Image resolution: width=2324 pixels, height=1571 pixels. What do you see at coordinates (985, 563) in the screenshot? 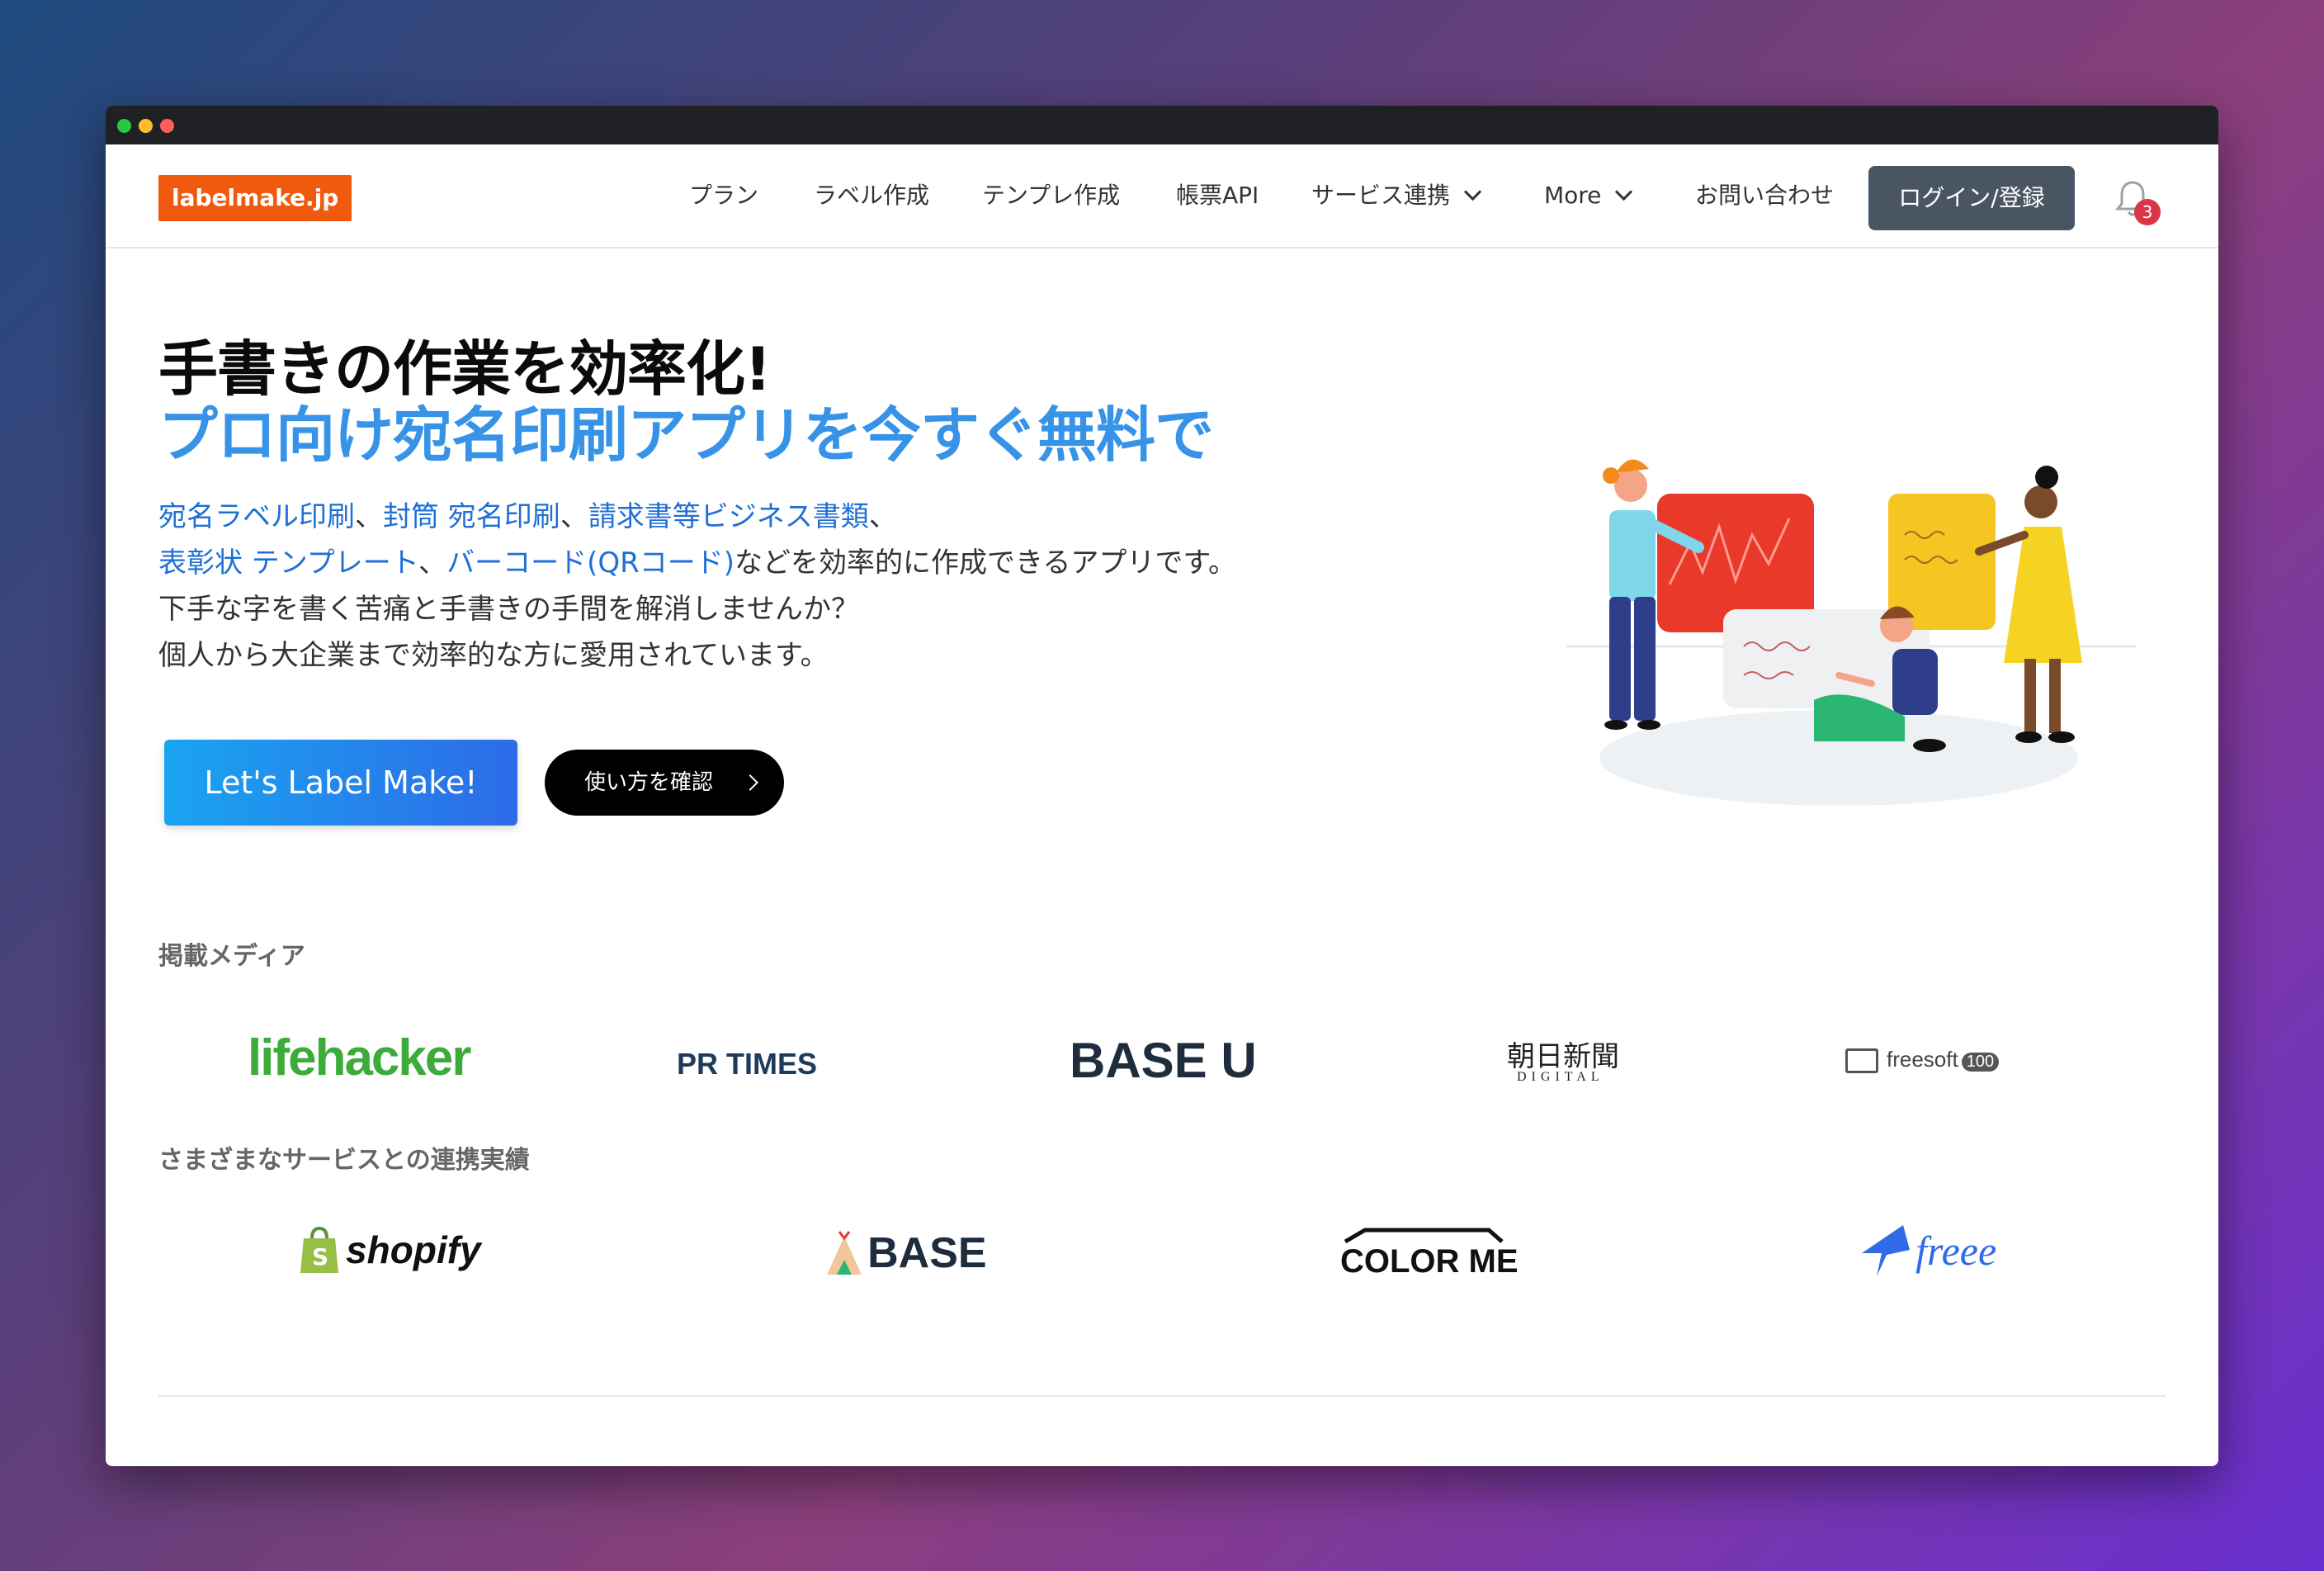
I see `desc-text: などを効率的に作成できるアプリです。` at bounding box center [985, 563].